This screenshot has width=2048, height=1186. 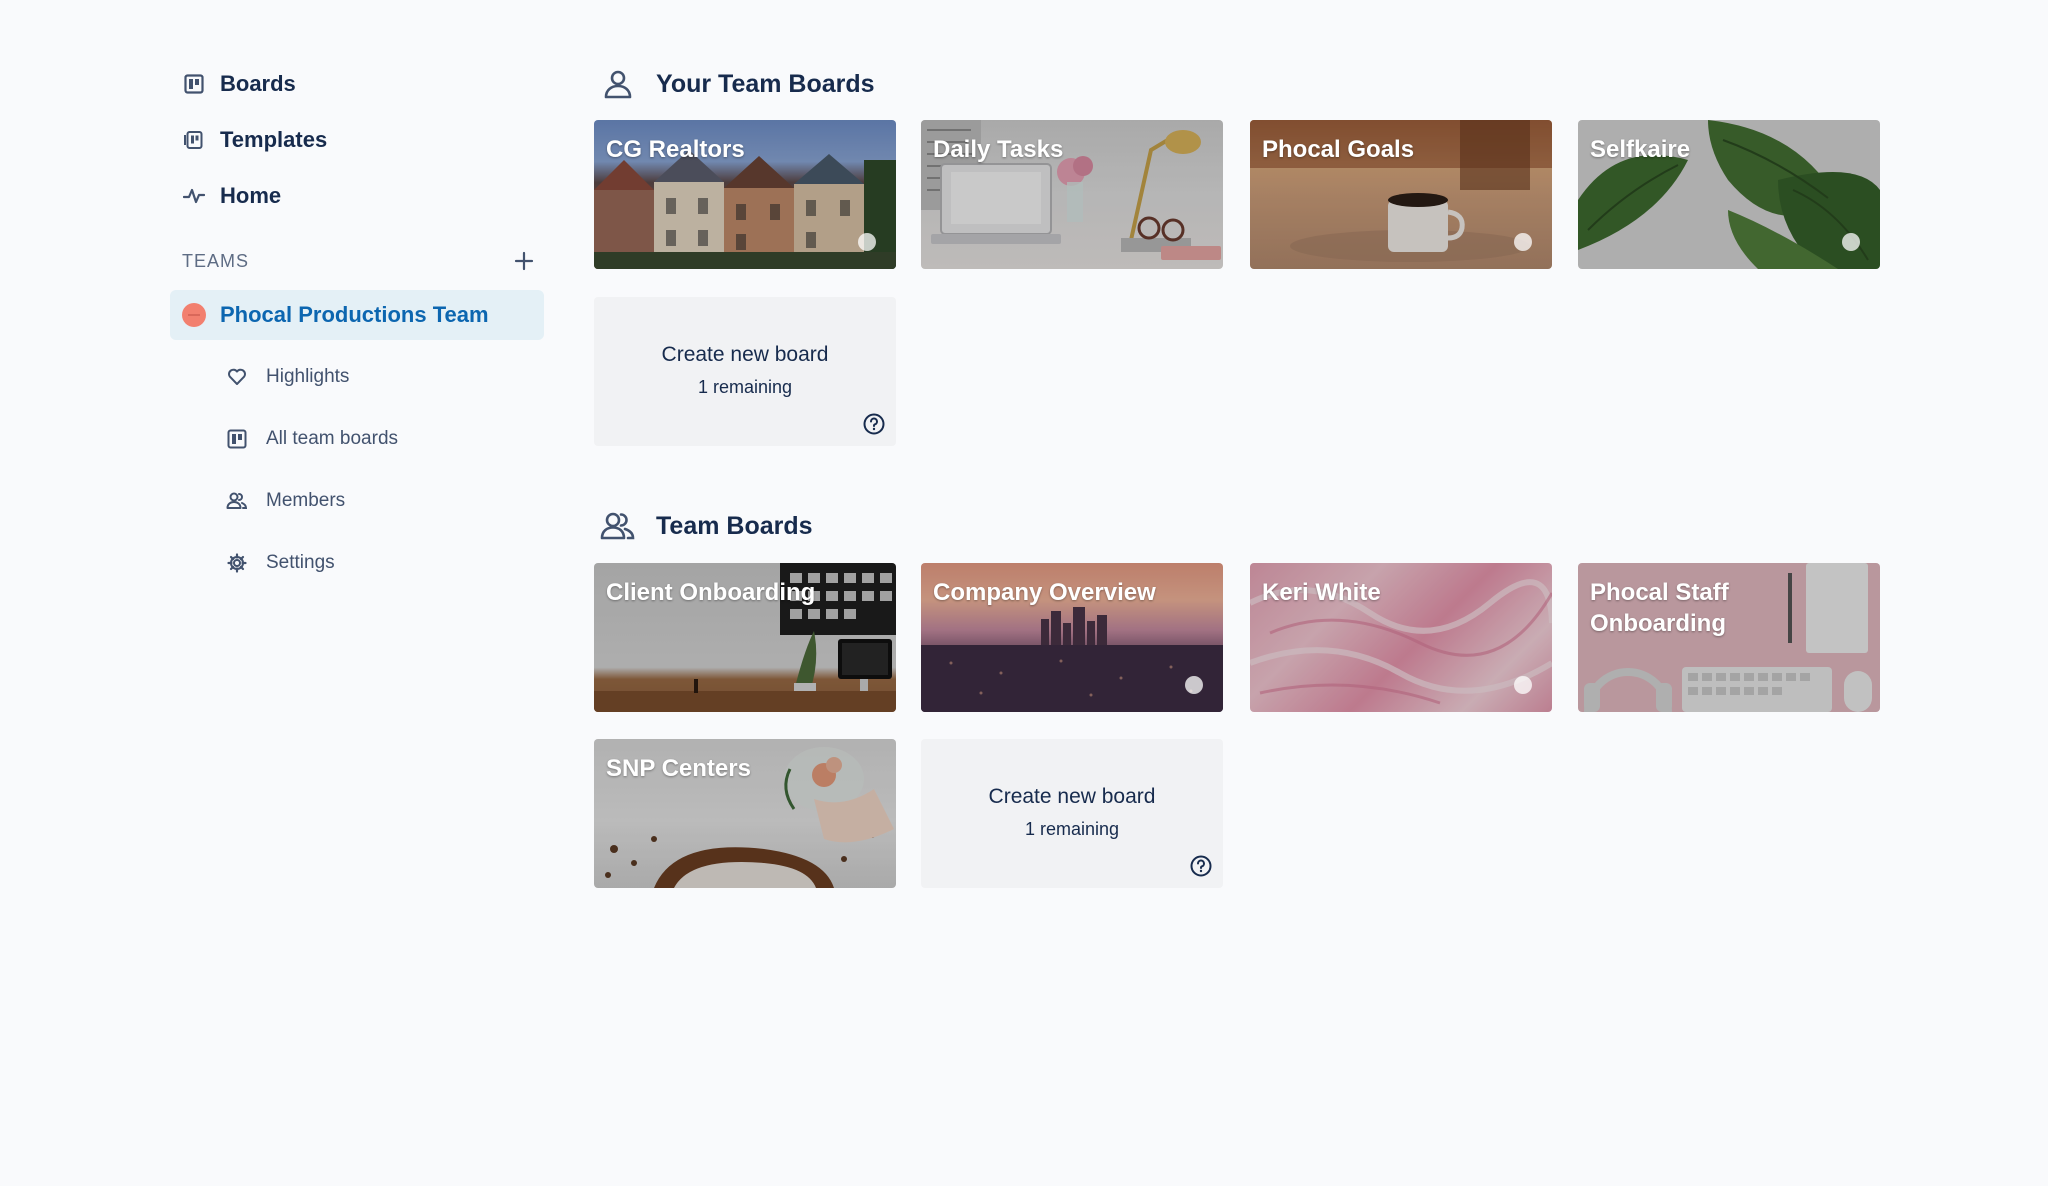 What do you see at coordinates (1729, 637) in the screenshot?
I see `board-phocal-staff-onboarding: Phocal Staff Onboarding` at bounding box center [1729, 637].